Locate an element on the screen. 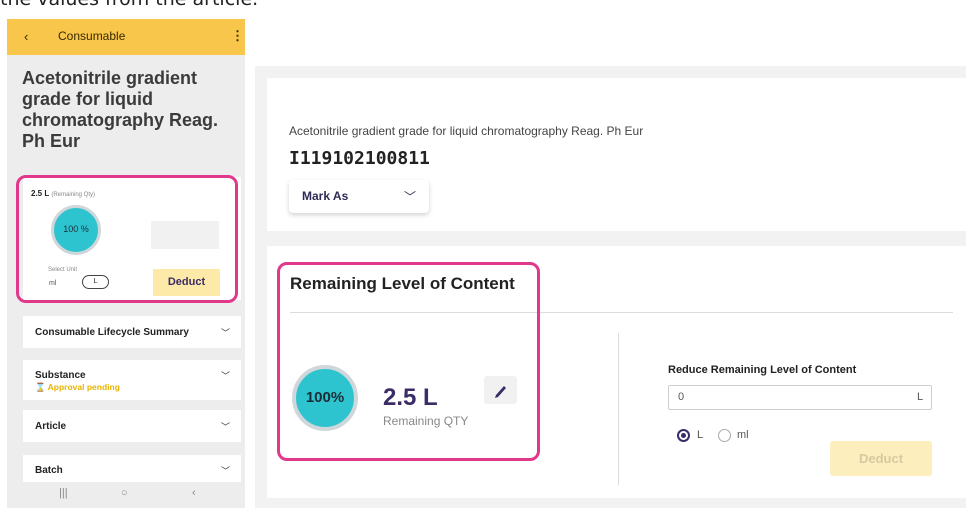 This screenshot has width=966, height=508. nav-back-icon: ‹ is located at coordinates (194, 493).